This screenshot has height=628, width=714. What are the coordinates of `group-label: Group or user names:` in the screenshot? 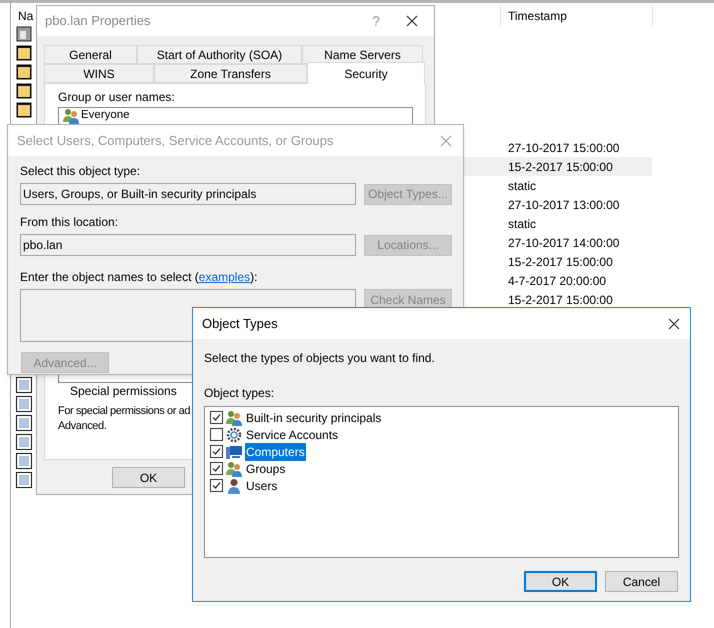 It's located at (117, 97).